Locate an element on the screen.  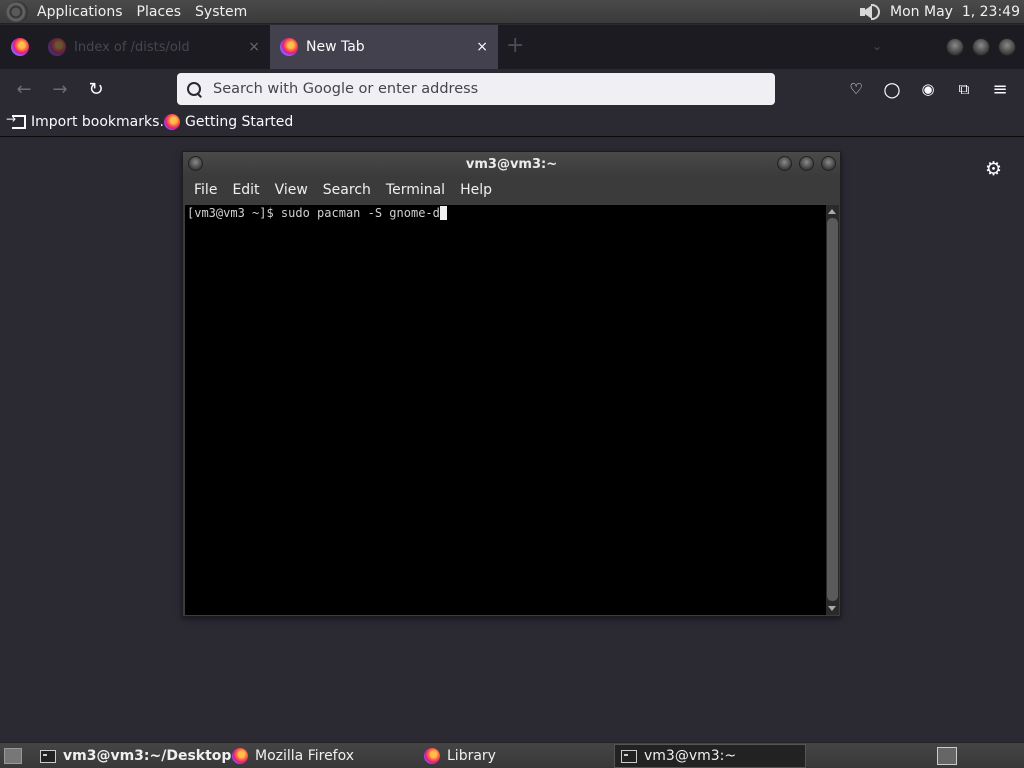
workspace-switcher is located at coordinates (947, 756).